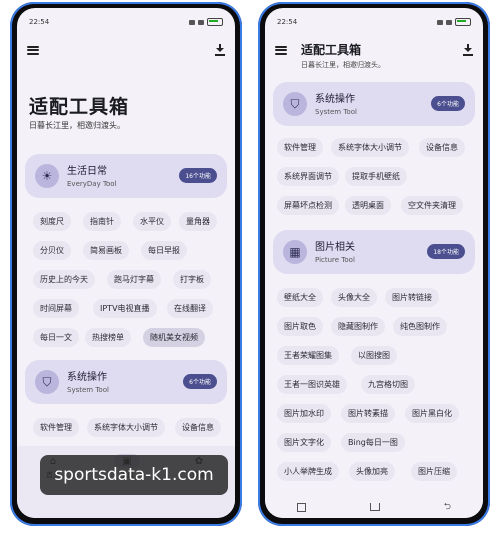 The height and width of the screenshot is (534, 500). Describe the element at coordinates (308, 355) in the screenshot. I see `tool-chip: 王者荣耀图集` at that location.